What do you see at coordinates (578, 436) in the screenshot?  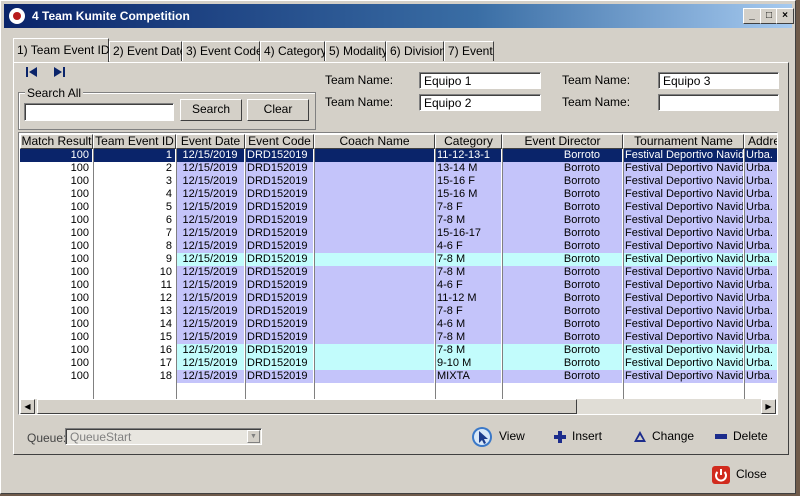 I see `insert-button: Insert` at bounding box center [578, 436].